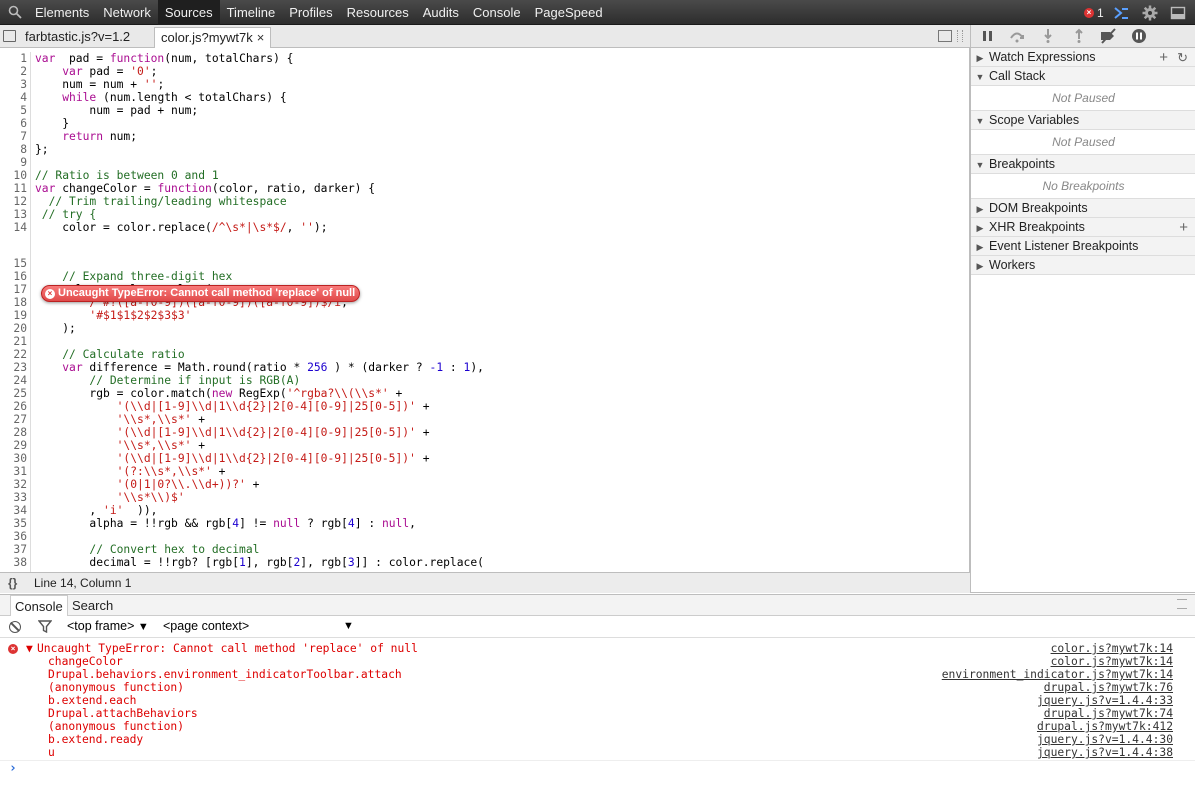 The image size is (1195, 793). I want to click on settings-gear-icon, so click(1150, 13).